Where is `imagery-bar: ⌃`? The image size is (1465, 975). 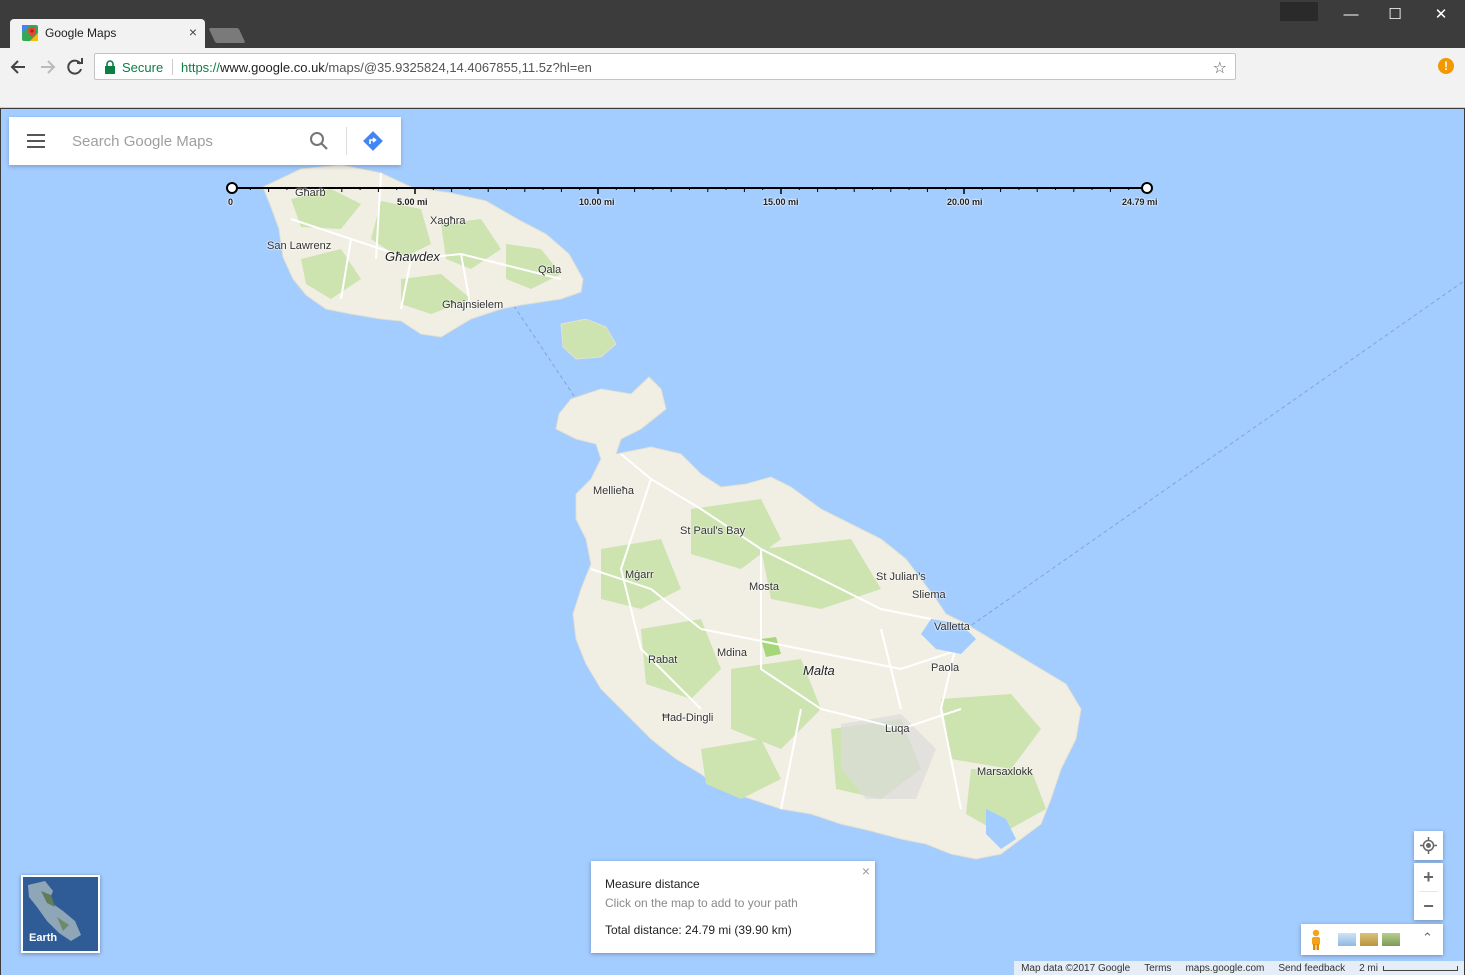 imagery-bar: ⌃ is located at coordinates (1372, 939).